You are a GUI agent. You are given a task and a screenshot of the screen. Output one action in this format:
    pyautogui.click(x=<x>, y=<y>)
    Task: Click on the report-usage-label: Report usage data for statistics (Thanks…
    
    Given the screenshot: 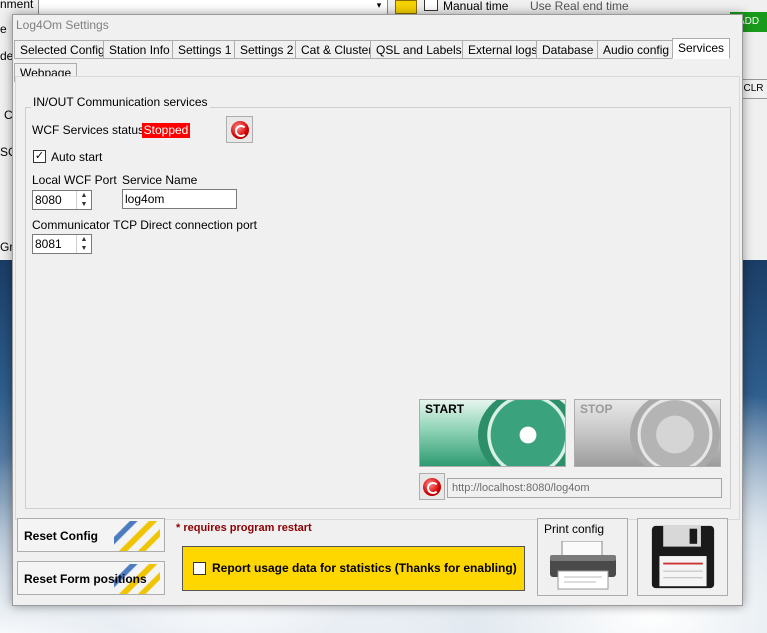 What is the action you would take?
    pyautogui.click(x=364, y=568)
    